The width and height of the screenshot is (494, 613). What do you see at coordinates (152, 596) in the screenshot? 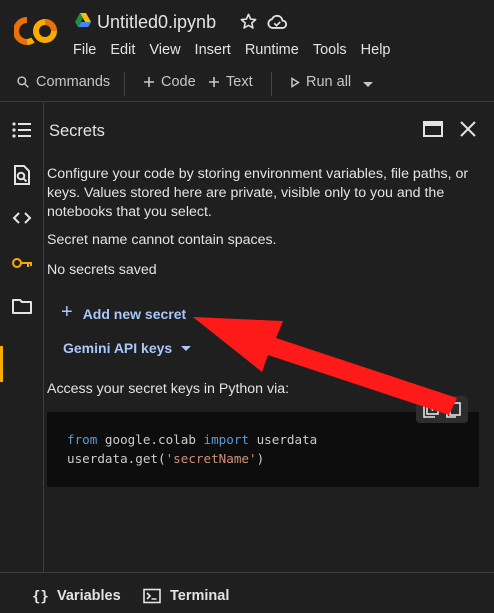
I see `terminal-icon` at bounding box center [152, 596].